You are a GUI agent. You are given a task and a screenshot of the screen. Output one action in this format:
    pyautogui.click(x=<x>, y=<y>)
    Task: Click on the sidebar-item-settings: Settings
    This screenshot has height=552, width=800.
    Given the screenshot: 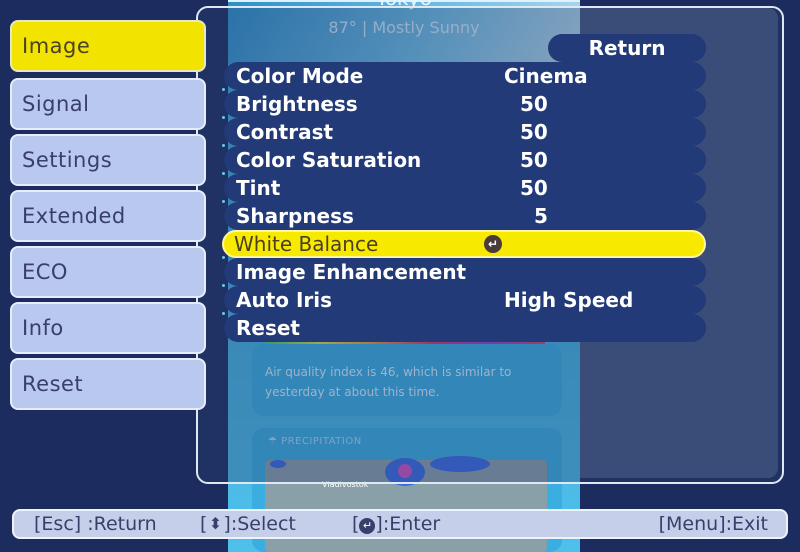 What is the action you would take?
    pyautogui.click(x=108, y=160)
    